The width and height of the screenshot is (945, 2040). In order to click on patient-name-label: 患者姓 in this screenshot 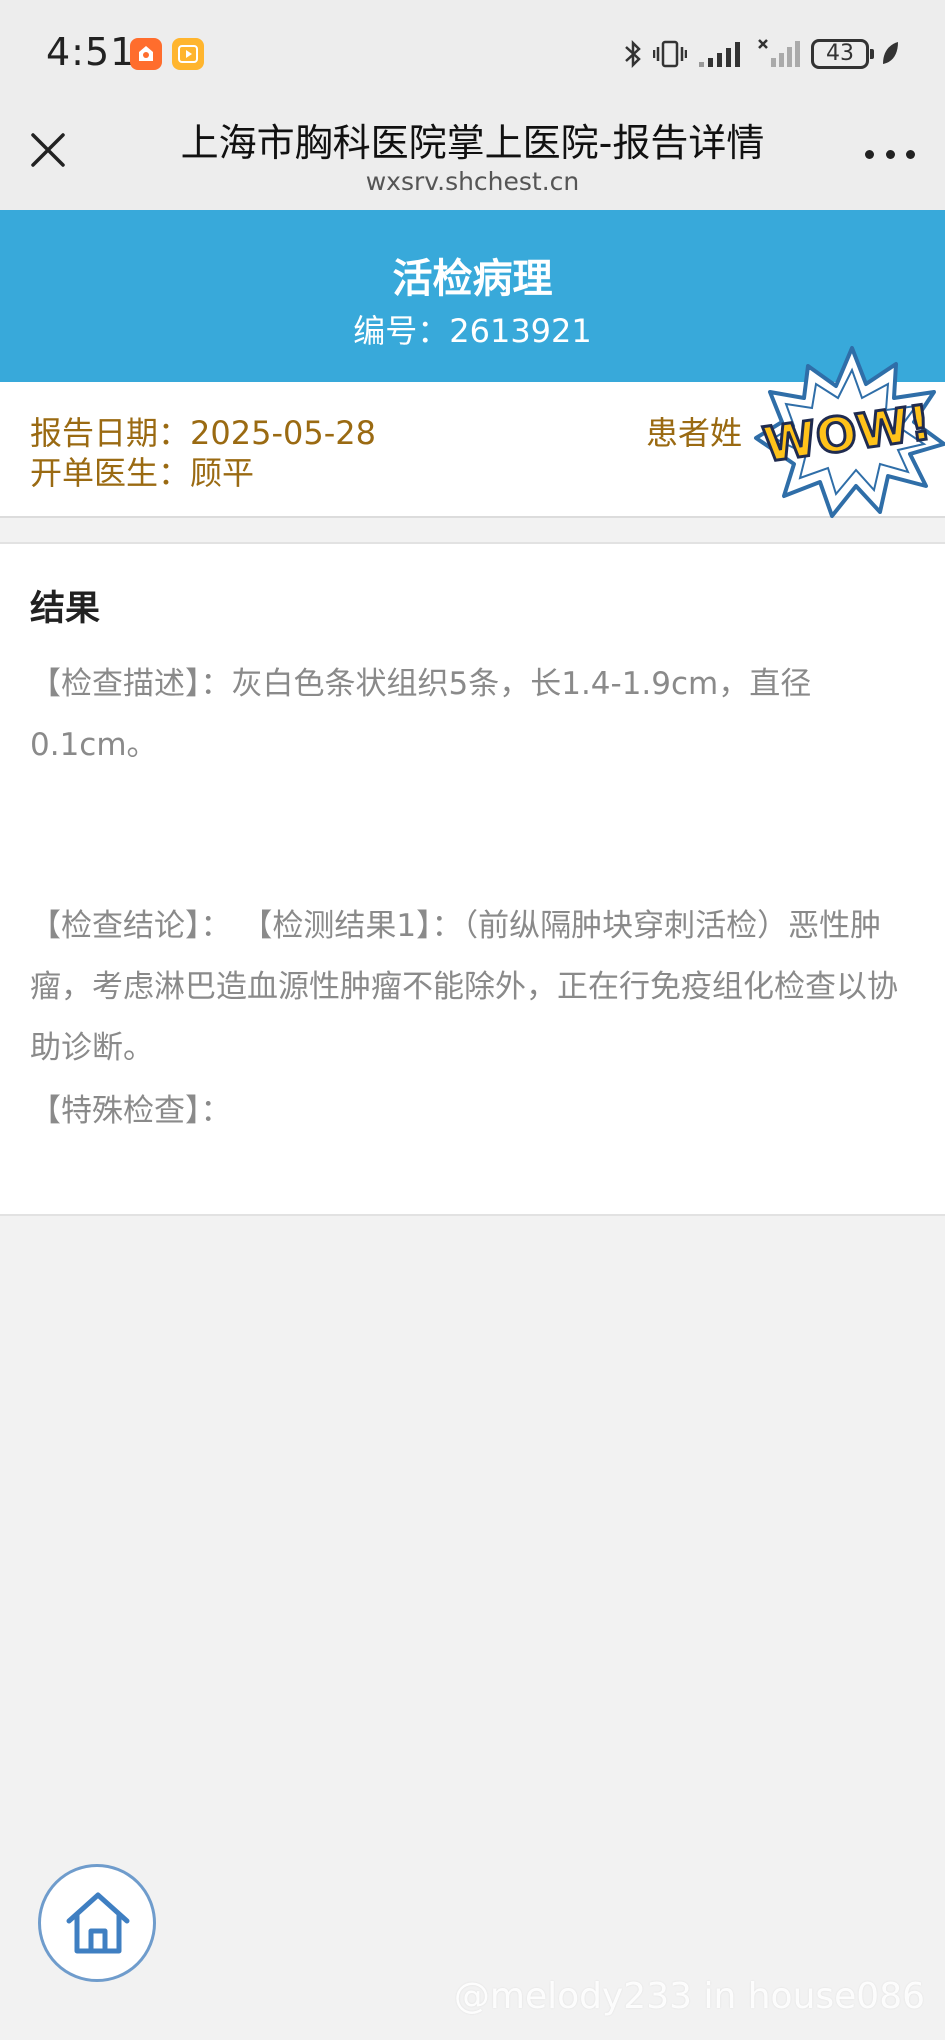, I will do `click(694, 433)`.